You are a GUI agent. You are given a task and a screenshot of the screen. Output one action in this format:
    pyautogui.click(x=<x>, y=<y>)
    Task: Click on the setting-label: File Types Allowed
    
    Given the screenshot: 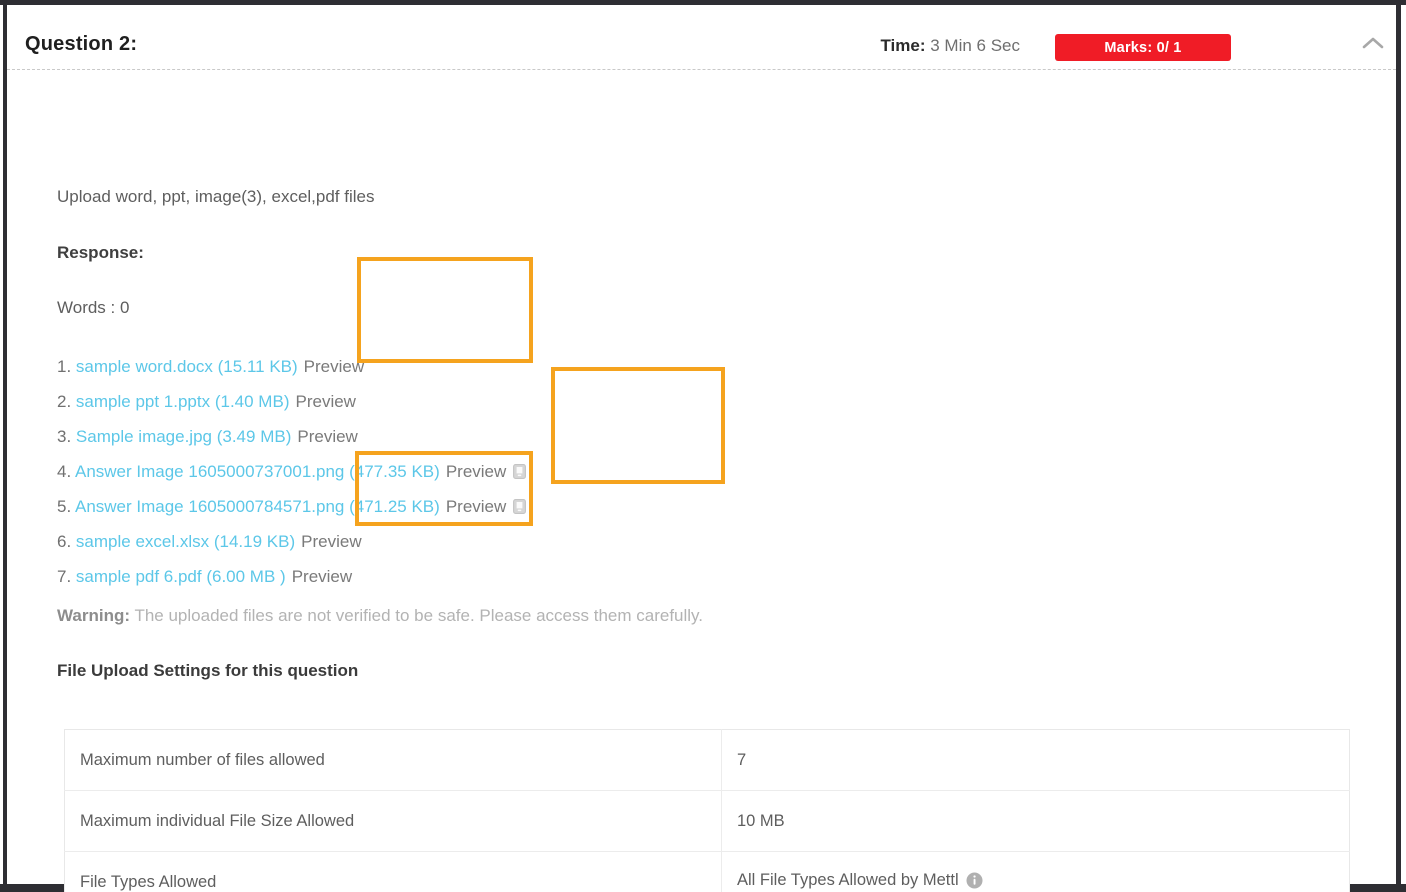 What is the action you would take?
    pyautogui.click(x=393, y=871)
    